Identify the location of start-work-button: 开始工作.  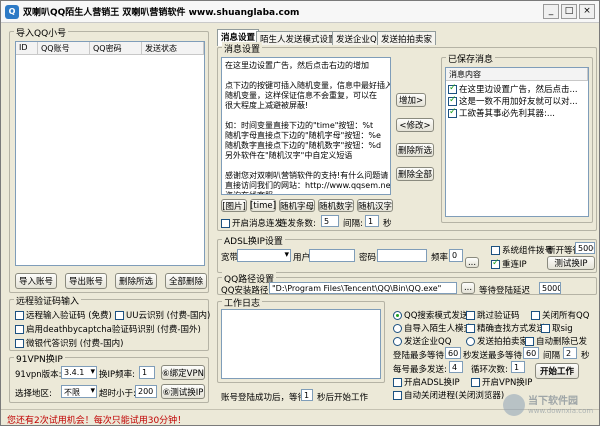
(557, 371).